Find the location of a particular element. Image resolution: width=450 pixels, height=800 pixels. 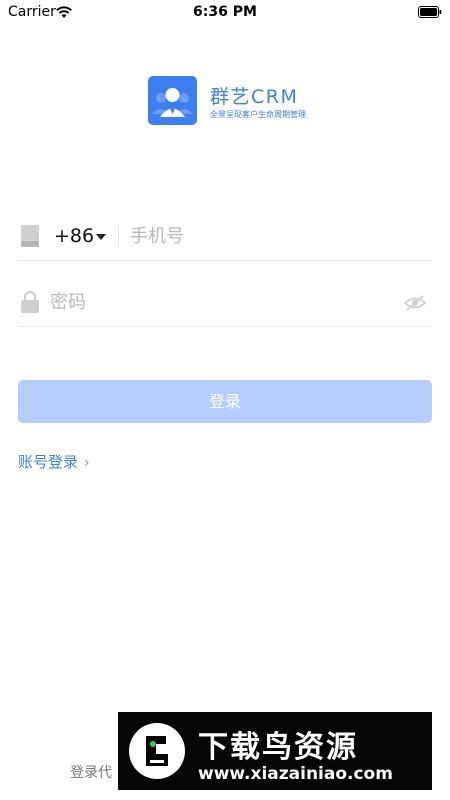

app-slogan: 全景呈现客户生命周期管理 is located at coordinates (258, 114).